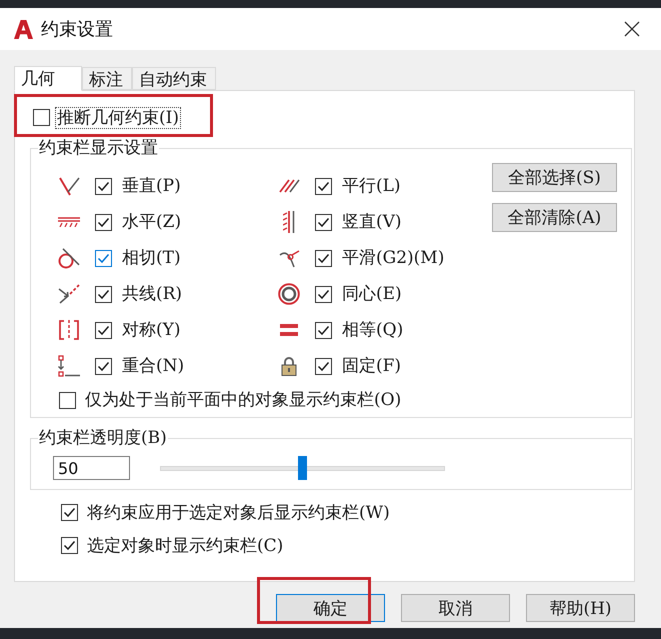 The image size is (661, 639). I want to click on vertical-hatched-line-icon, so click(289, 222).